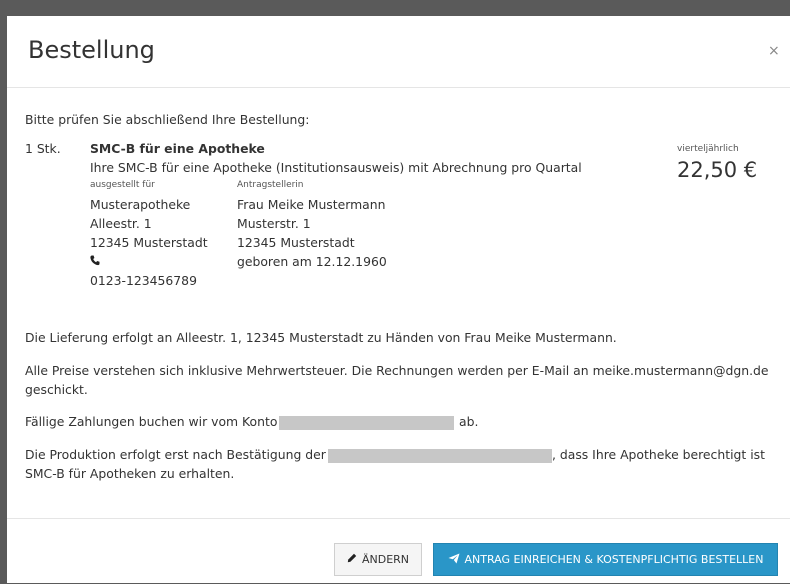 The width and height of the screenshot is (790, 584). I want to click on issued-for-label: ausgestellt für, so click(122, 185).